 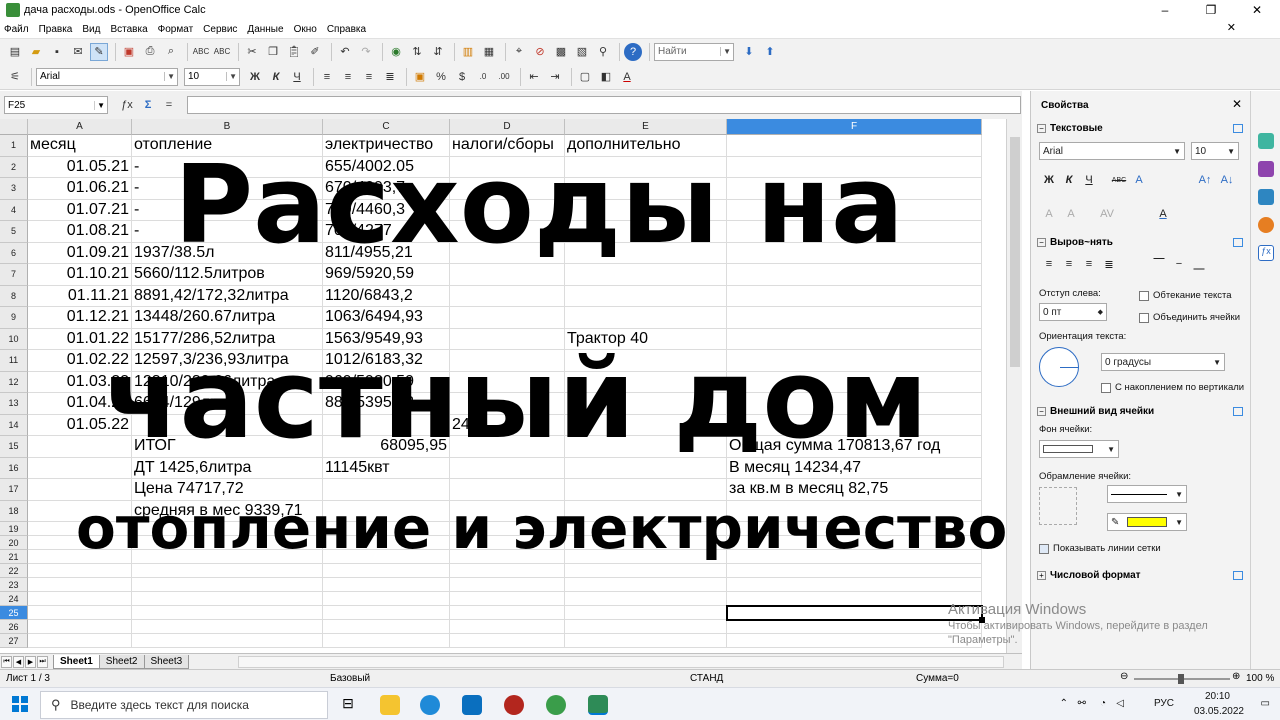 What do you see at coordinates (1069, 180) in the screenshot?
I see `sidebar-italic-button: К` at bounding box center [1069, 180].